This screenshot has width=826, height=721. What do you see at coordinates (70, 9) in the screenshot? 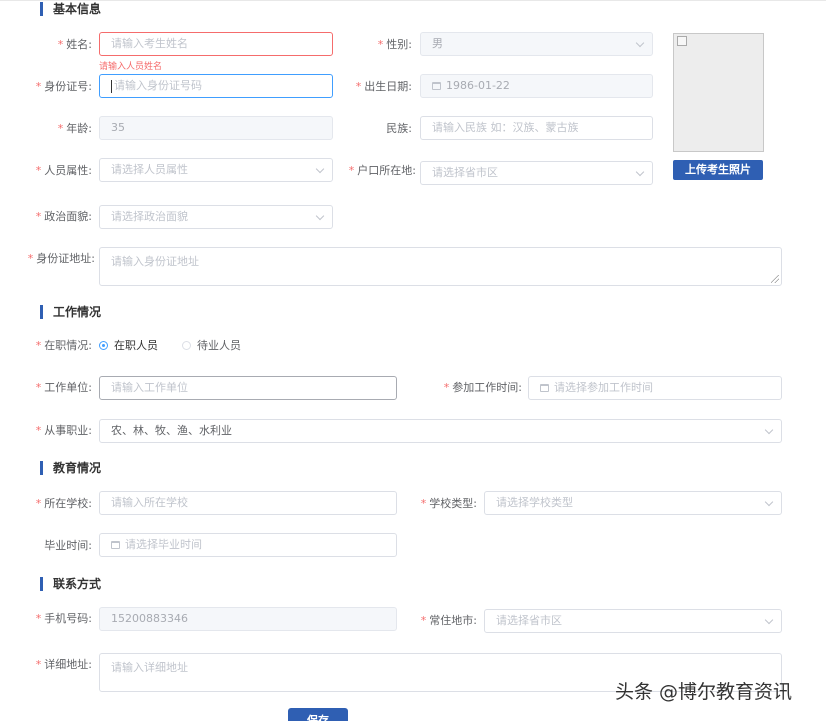
I see `section-basic-info: 基本信息` at bounding box center [70, 9].